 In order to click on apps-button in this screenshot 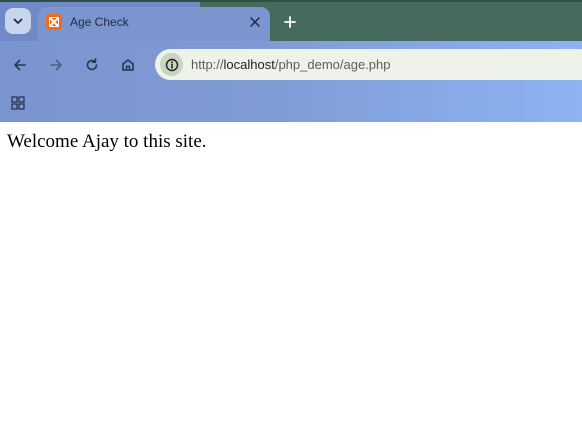, I will do `click(18, 103)`.